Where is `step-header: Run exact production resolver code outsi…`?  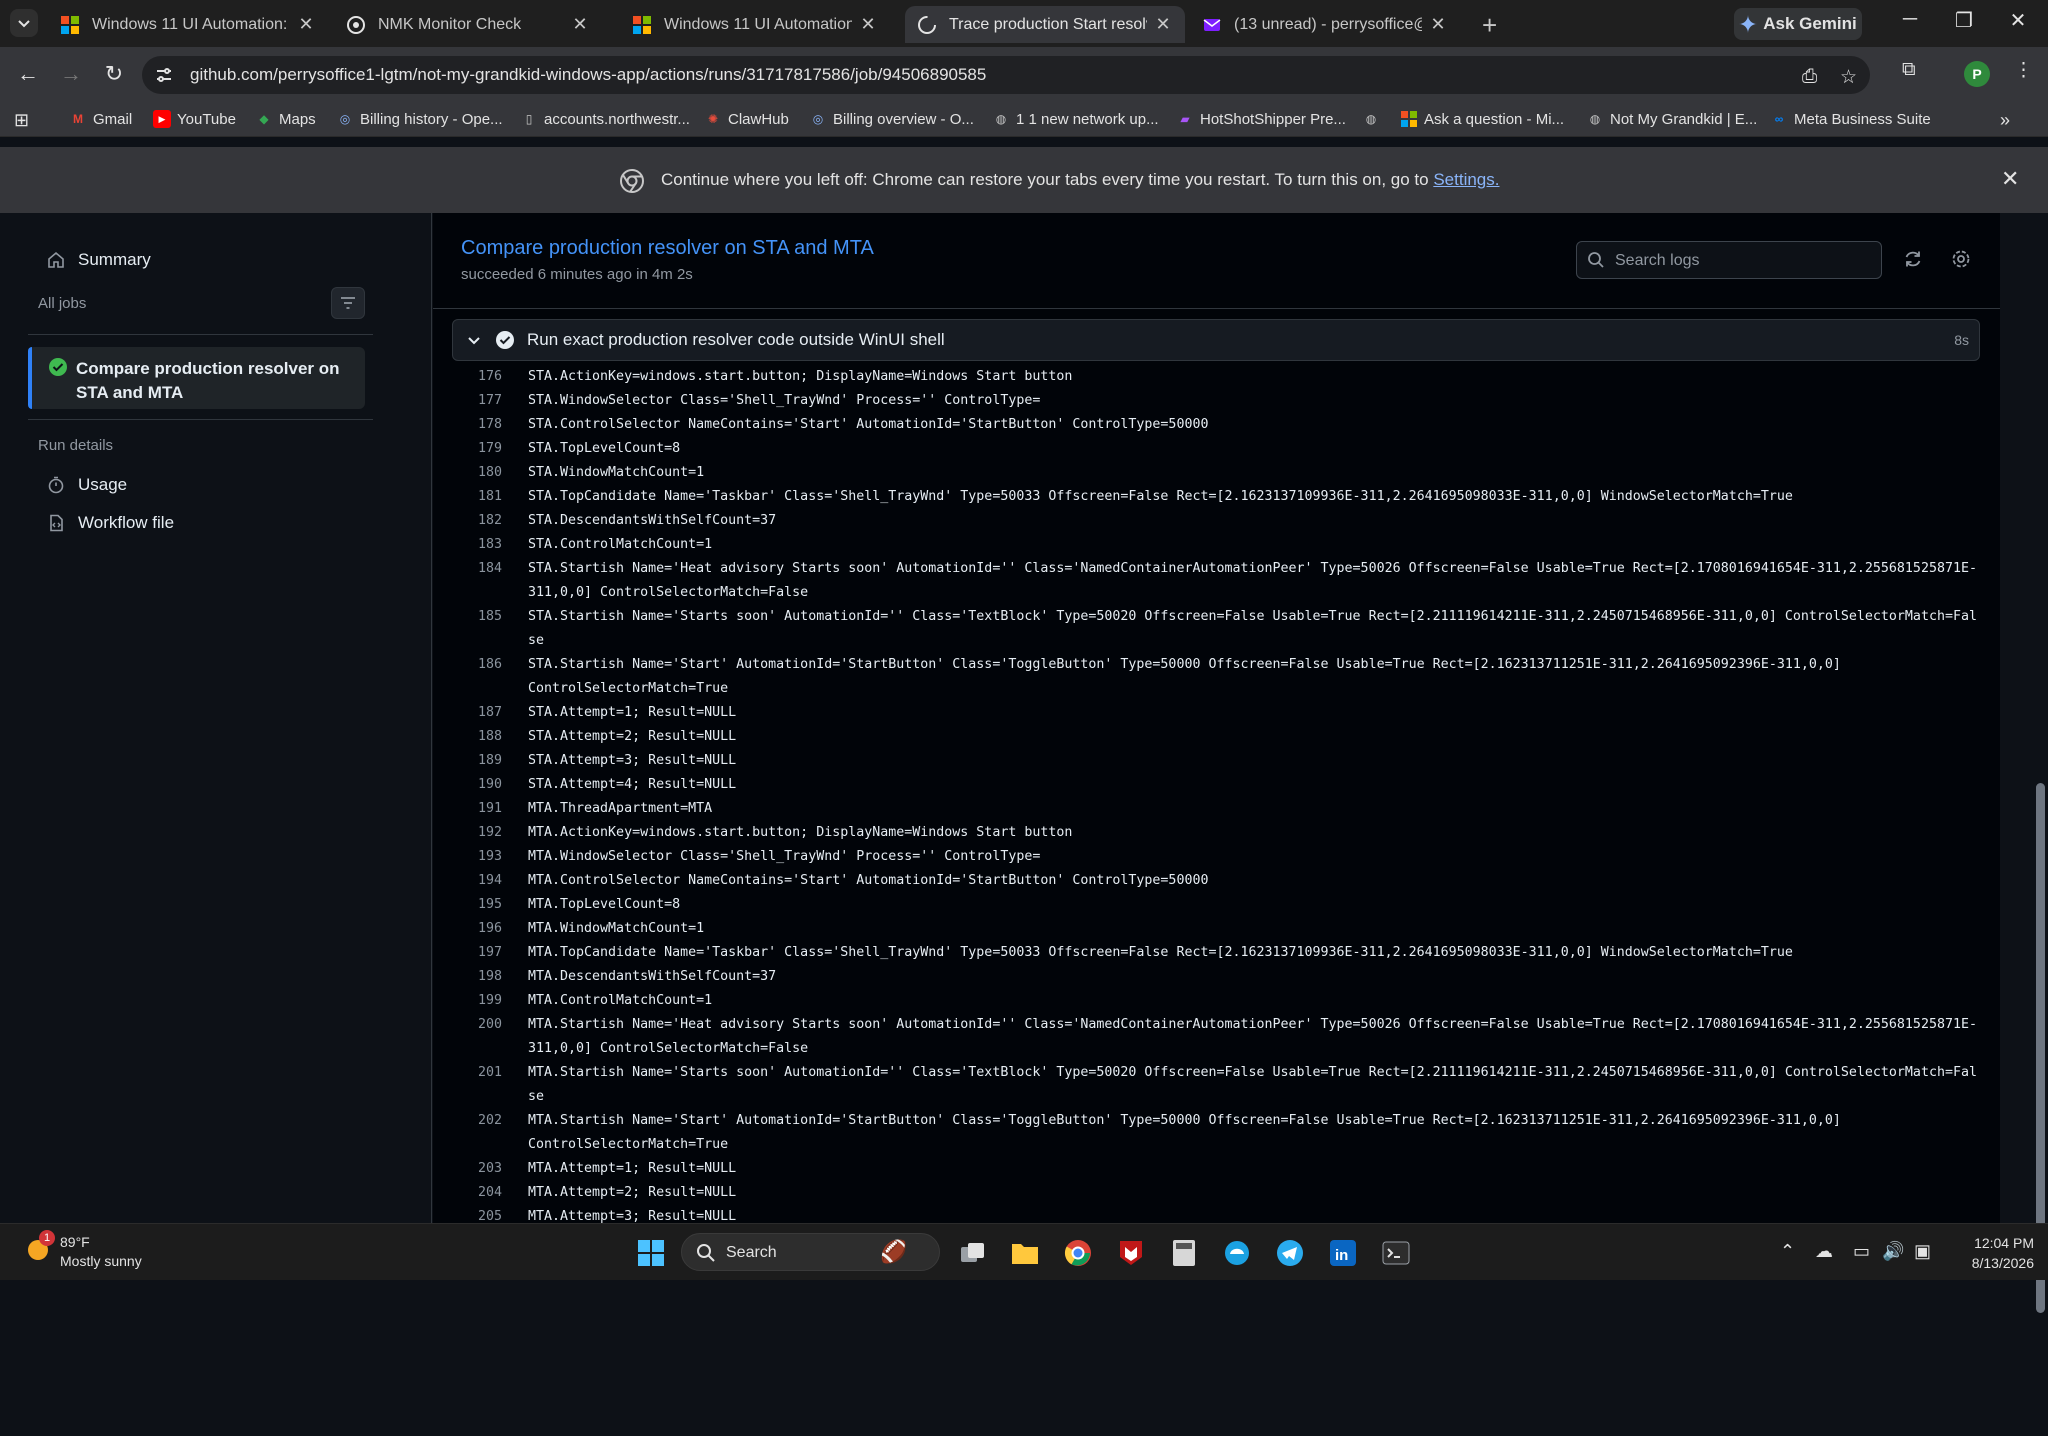 step-header: Run exact production resolver code outsi… is located at coordinates (1216, 340).